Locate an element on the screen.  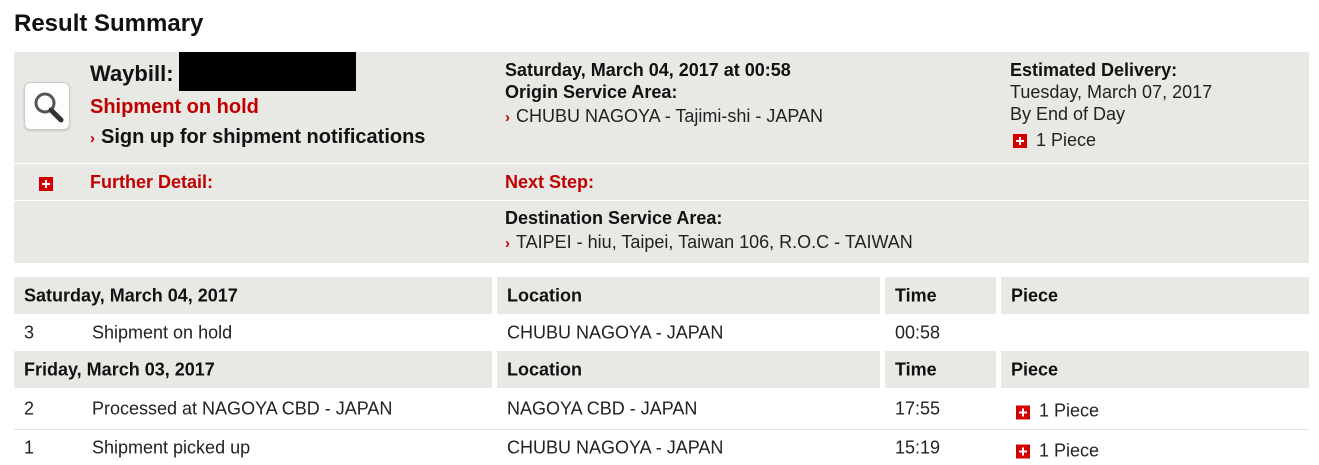
further-detail-toggle is located at coordinates (46, 184).